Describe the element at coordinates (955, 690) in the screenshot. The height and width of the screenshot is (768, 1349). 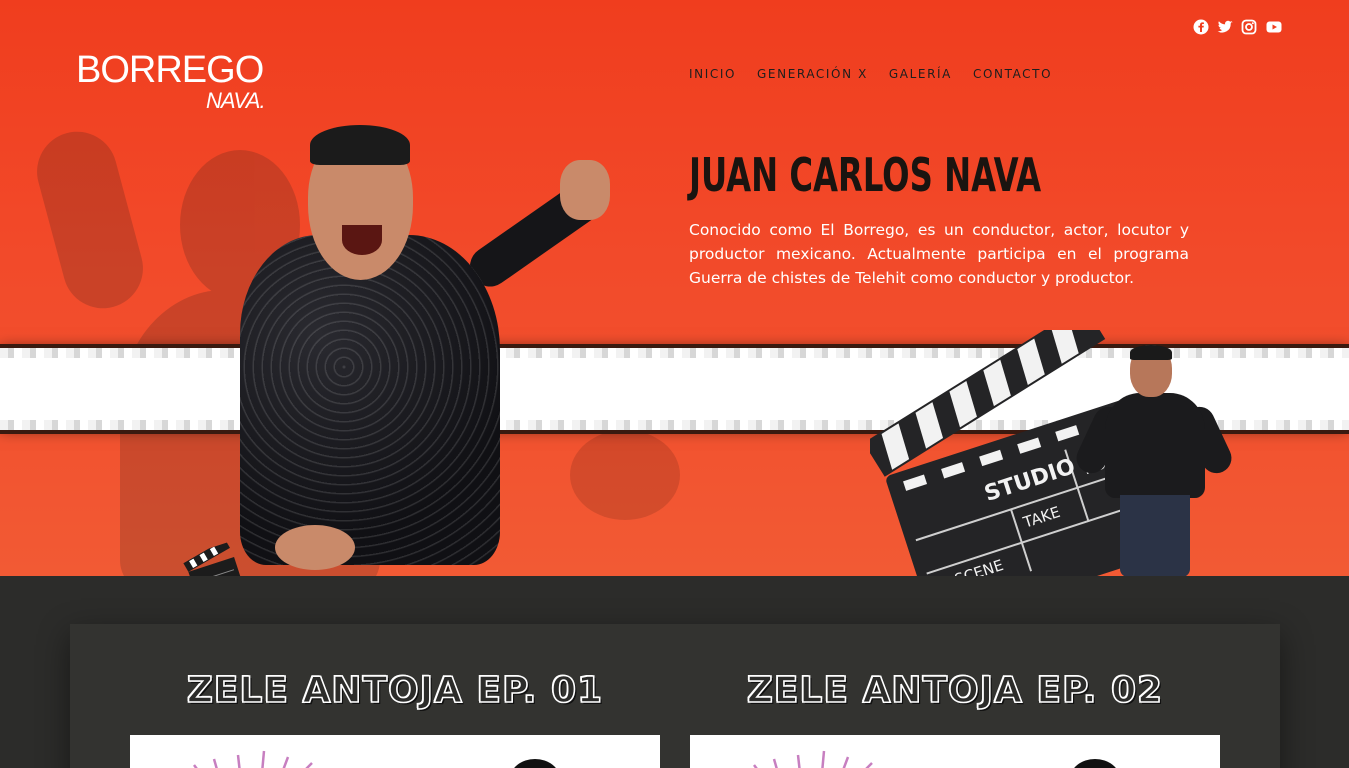
I see `episode-title: ZELE ANTOJA EP. 02` at that location.